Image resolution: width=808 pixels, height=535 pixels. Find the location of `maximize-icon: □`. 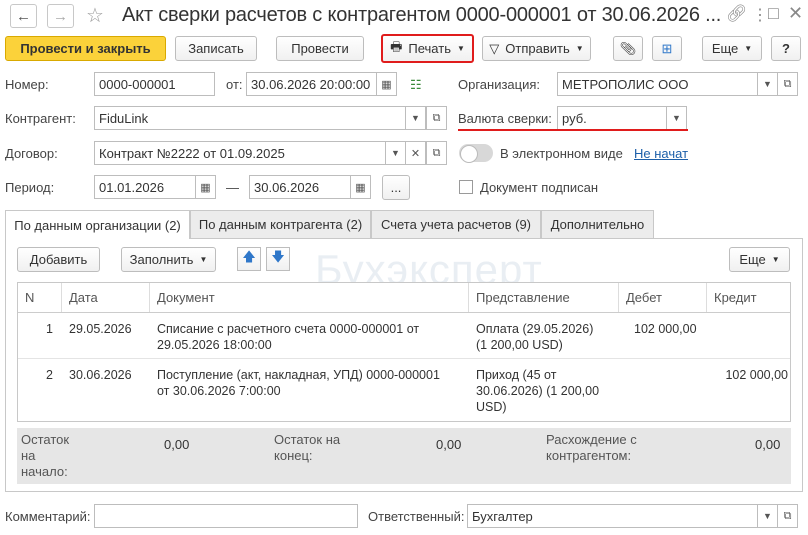

maximize-icon: □ is located at coordinates (773, 13).